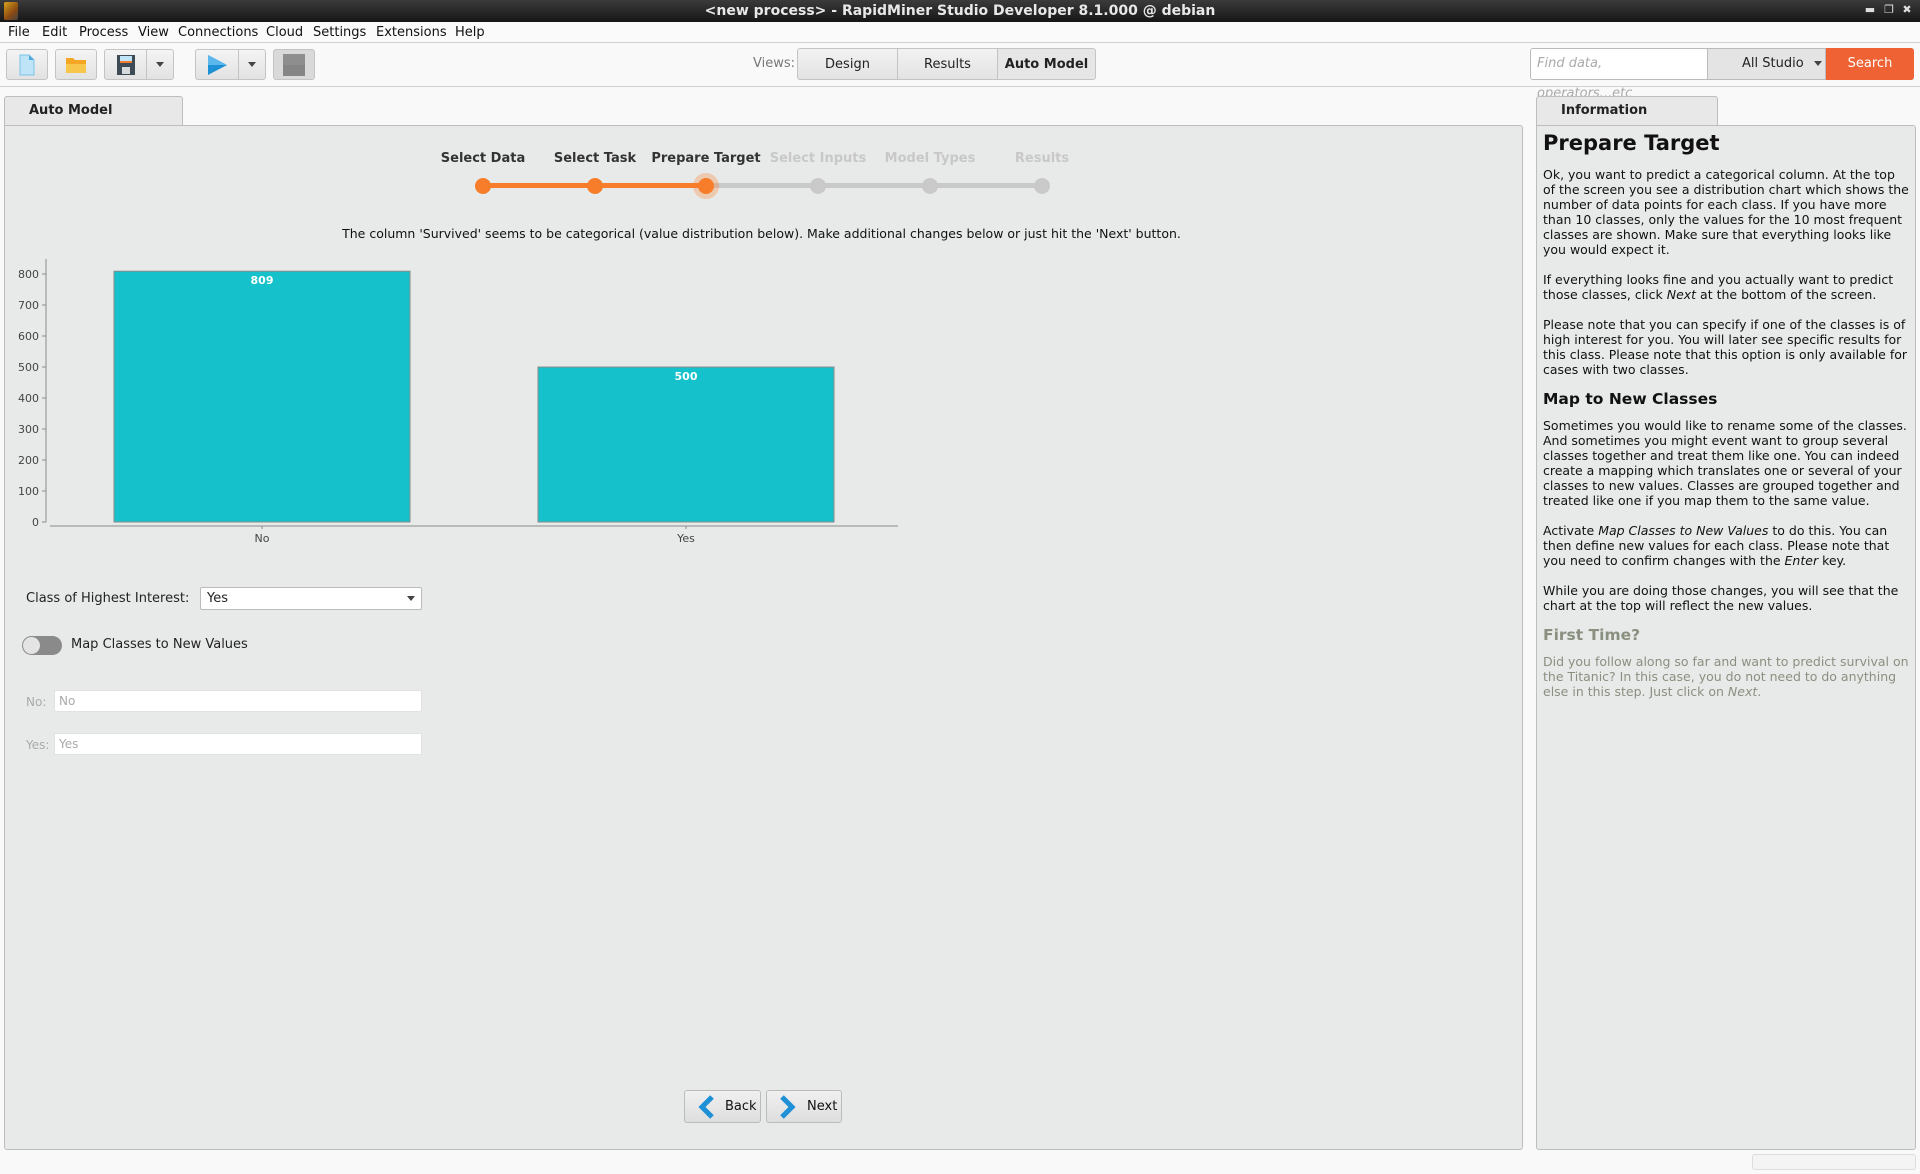 This screenshot has width=1920, height=1174. I want to click on back-label: Back, so click(741, 1106).